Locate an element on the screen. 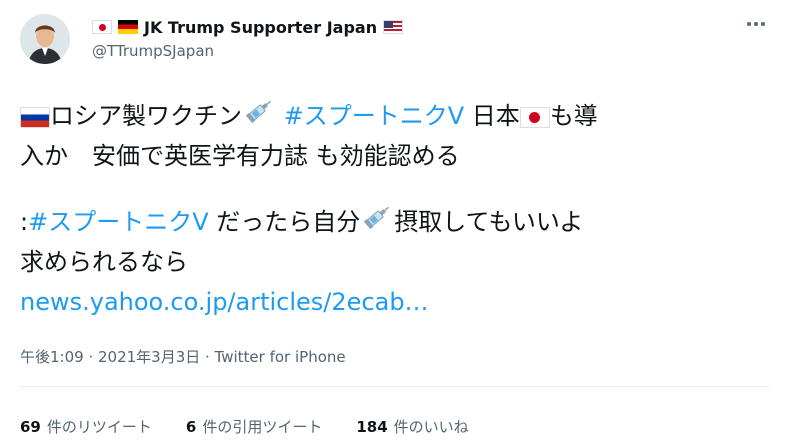 The width and height of the screenshot is (789, 446). retweets-stat: 69 件のリツイート is located at coordinates (86, 426).